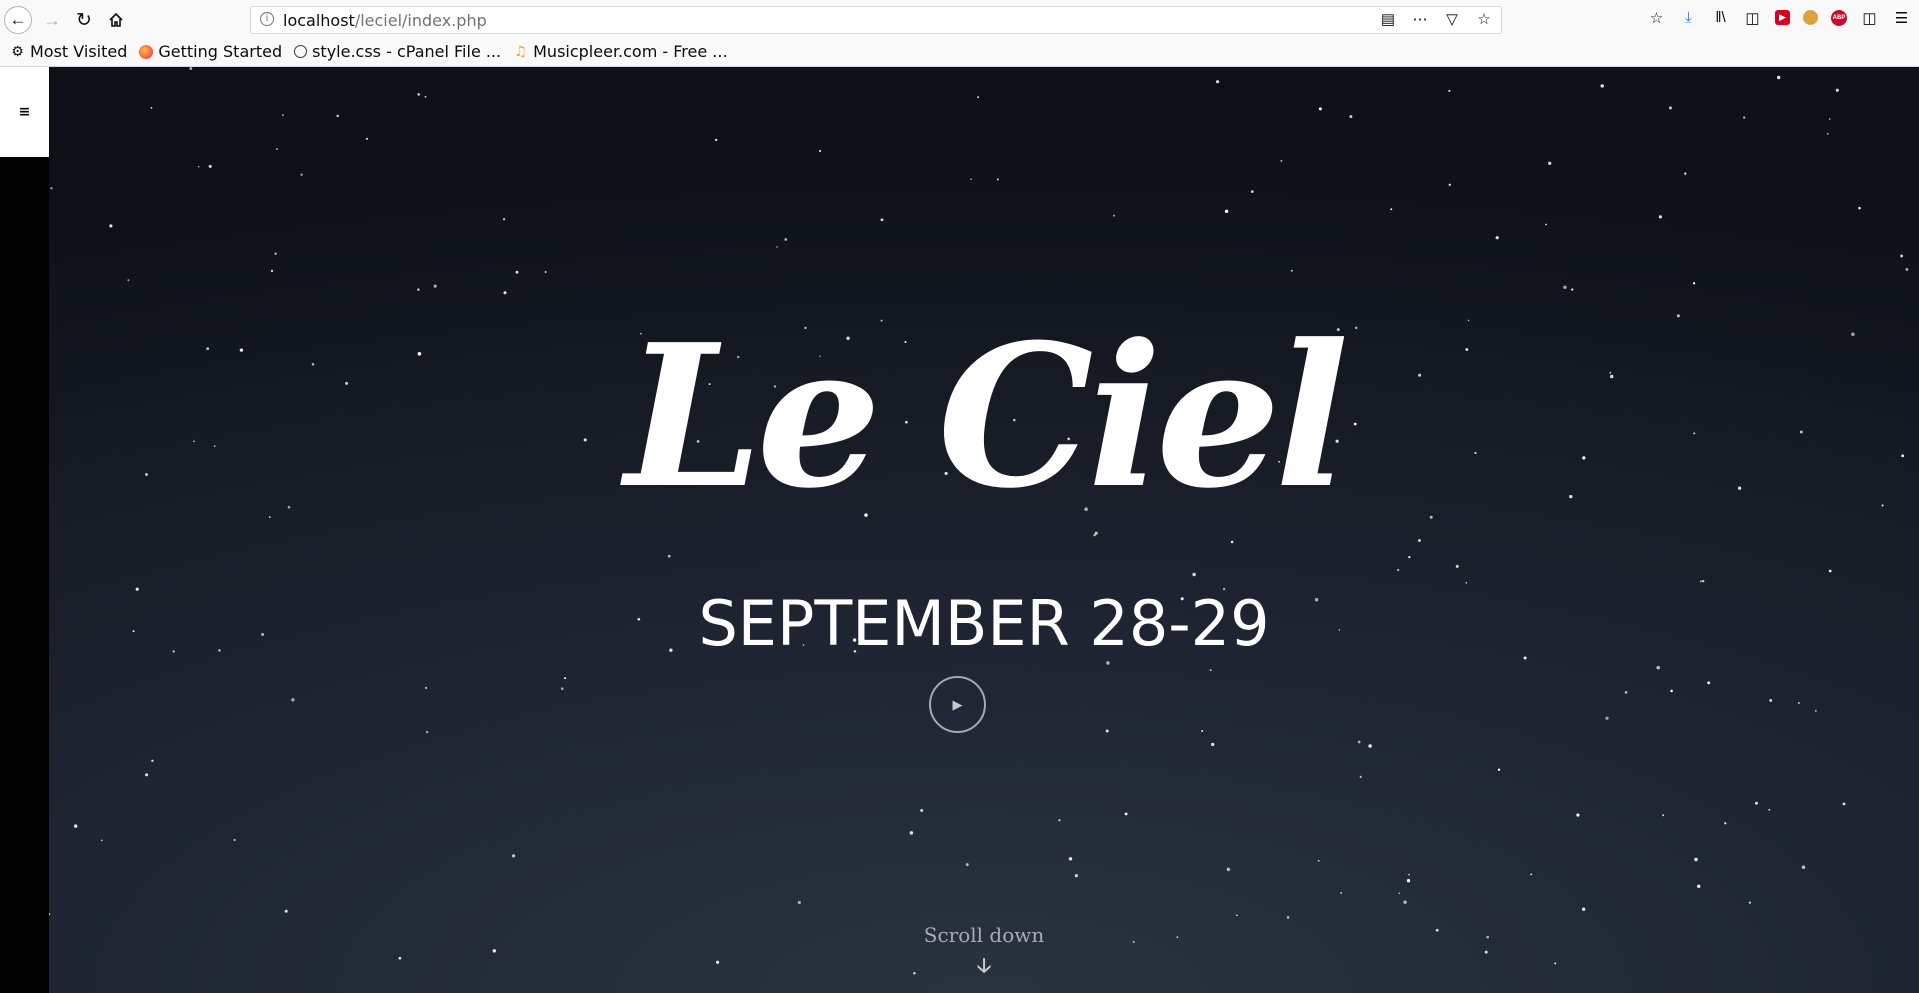 The width and height of the screenshot is (1919, 993). I want to click on play-button: ▶, so click(957, 704).